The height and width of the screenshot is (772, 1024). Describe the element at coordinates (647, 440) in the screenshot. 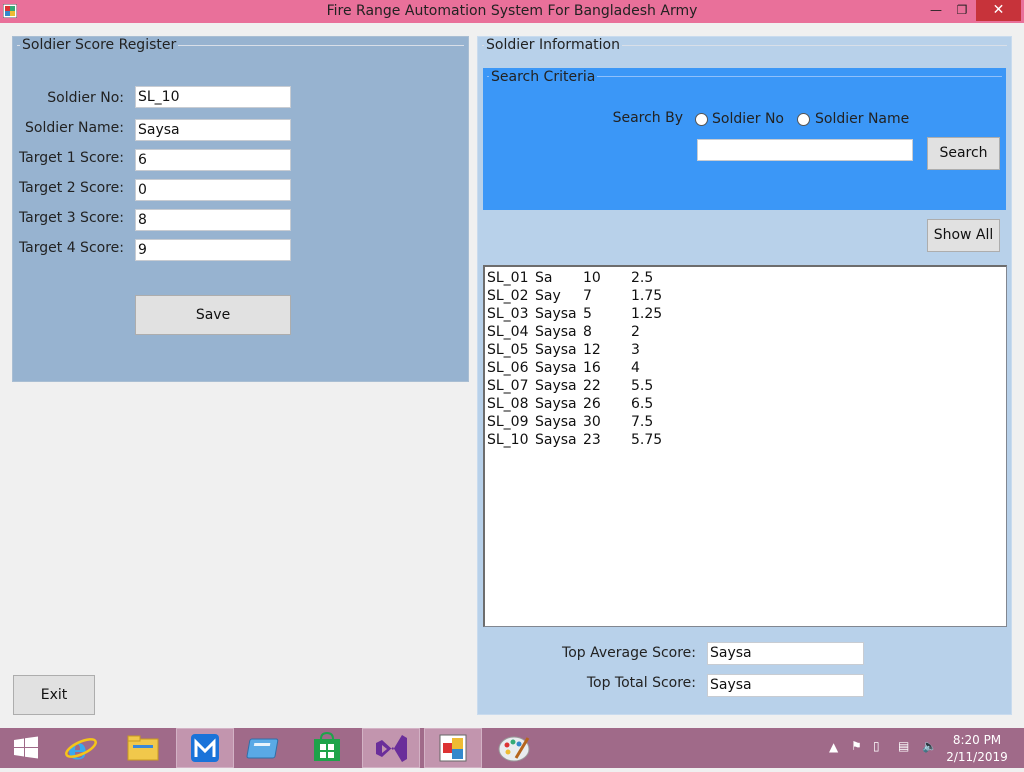

I see `record-average-score: 5.75` at that location.